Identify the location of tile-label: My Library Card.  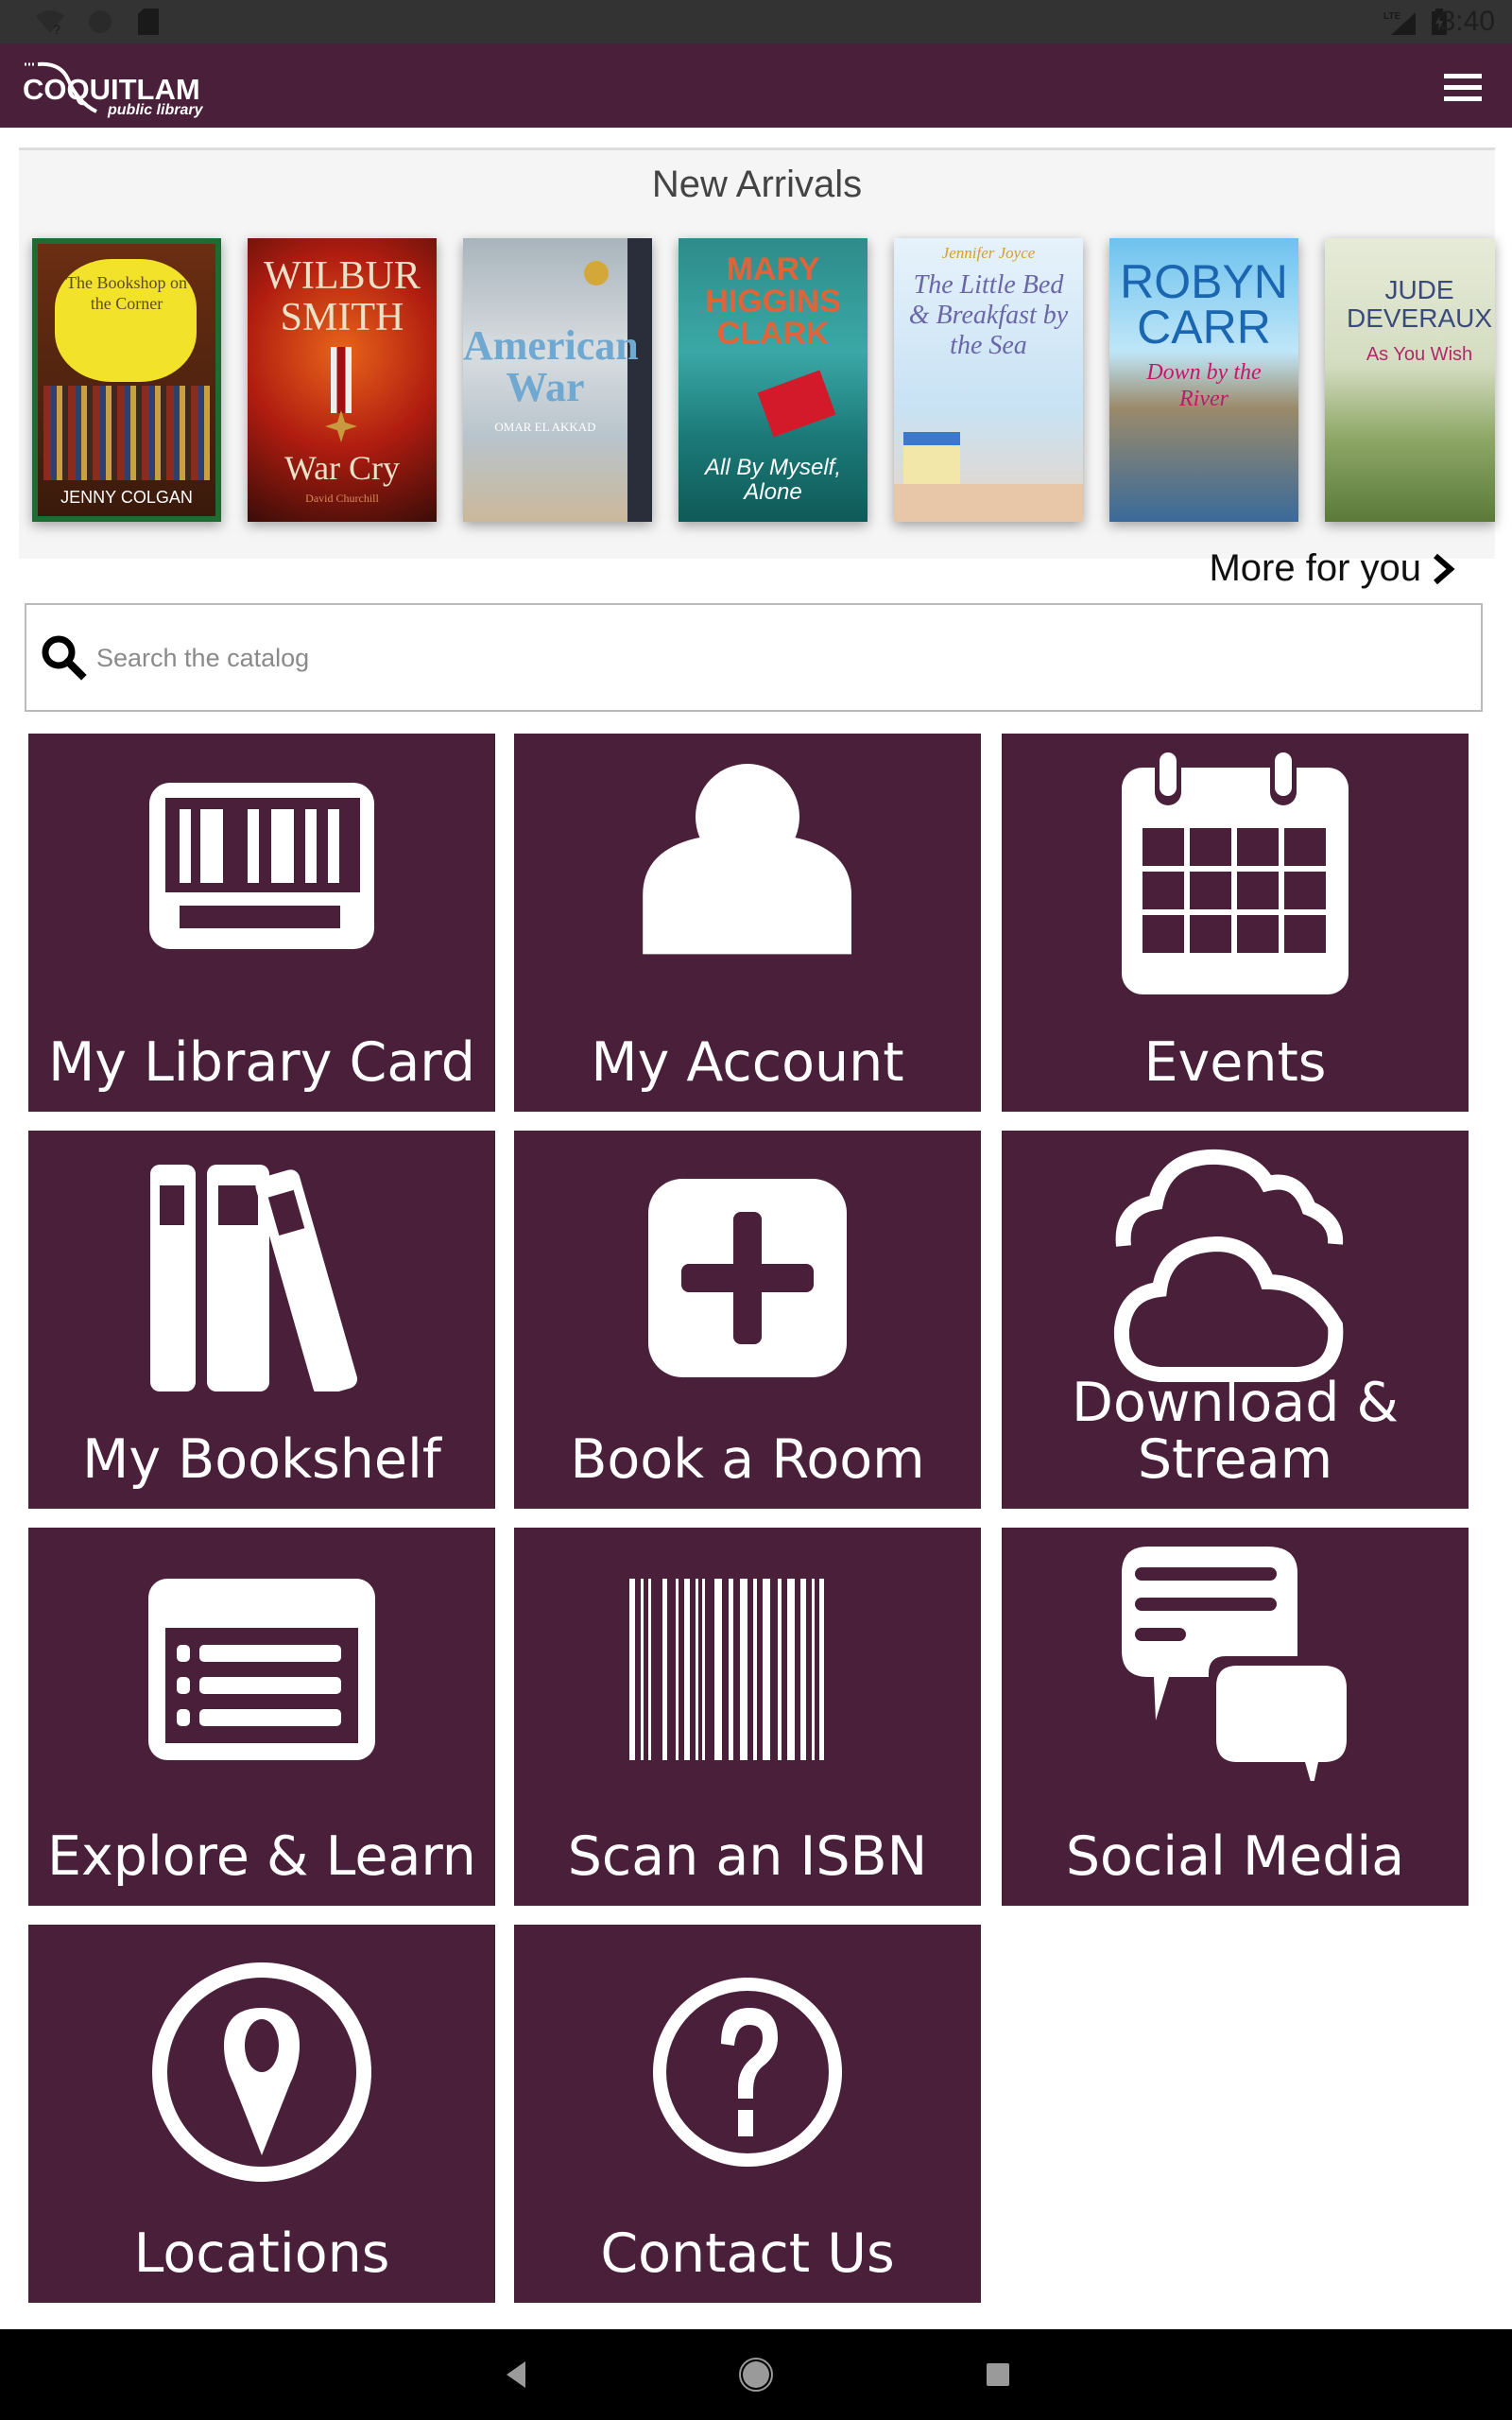
(261, 1062).